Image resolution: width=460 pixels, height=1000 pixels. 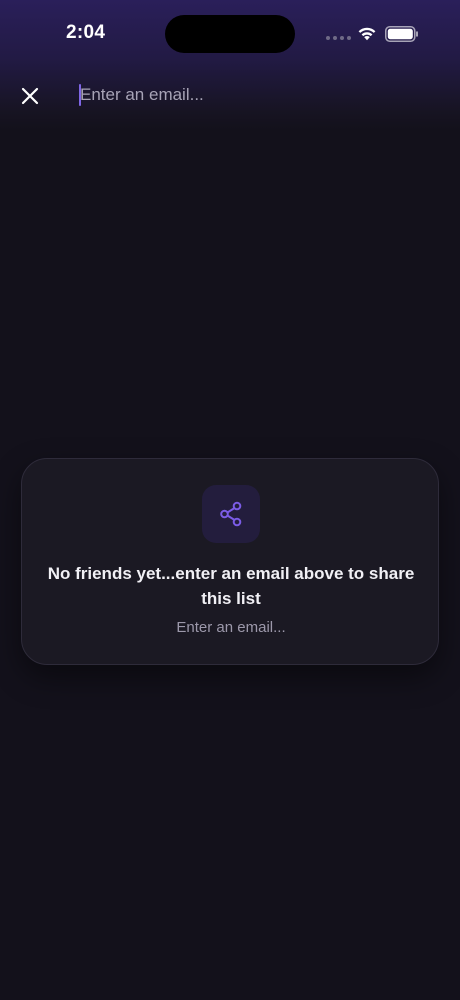 I want to click on share-icon, so click(x=231, y=514).